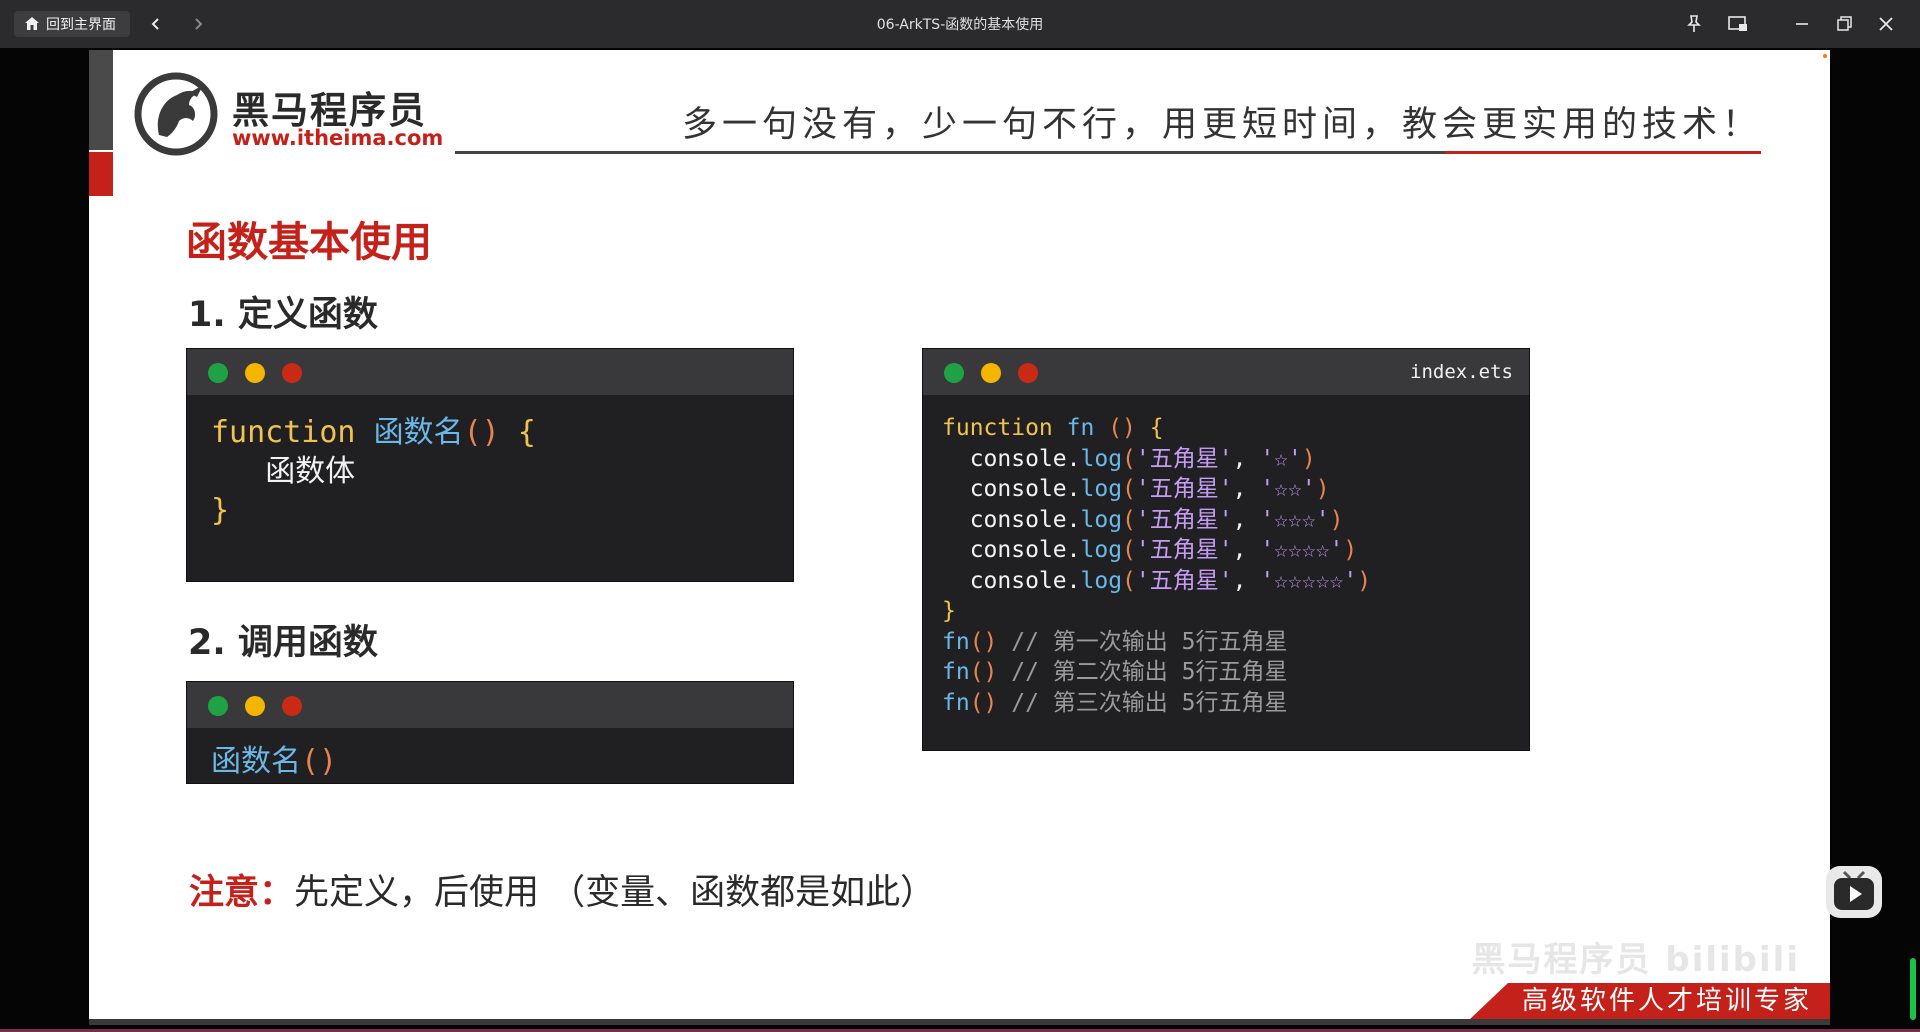 This screenshot has width=1920, height=1032. What do you see at coordinates (220, 510) in the screenshot?
I see `close-brace: }` at bounding box center [220, 510].